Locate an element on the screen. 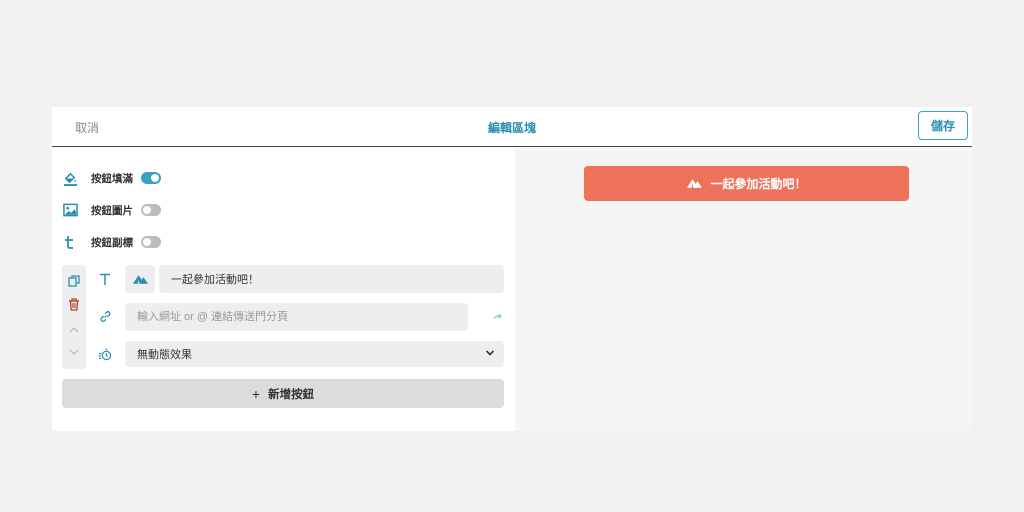 This screenshot has height=512, width=1024. plus-icon: + is located at coordinates (256, 393).